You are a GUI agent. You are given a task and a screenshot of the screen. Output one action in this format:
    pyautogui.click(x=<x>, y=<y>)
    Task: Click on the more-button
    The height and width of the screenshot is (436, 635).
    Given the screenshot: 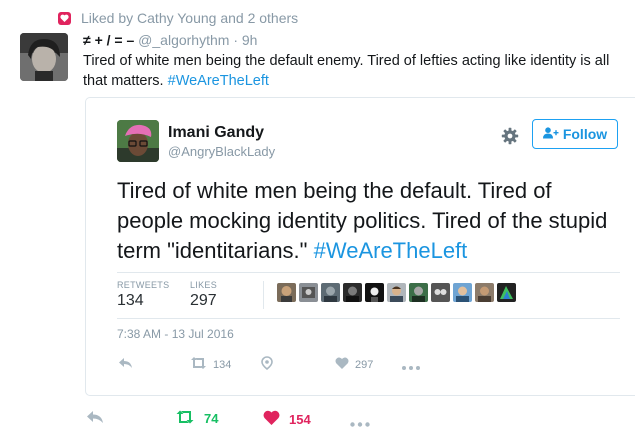 What is the action you would take?
    pyautogui.click(x=360, y=422)
    